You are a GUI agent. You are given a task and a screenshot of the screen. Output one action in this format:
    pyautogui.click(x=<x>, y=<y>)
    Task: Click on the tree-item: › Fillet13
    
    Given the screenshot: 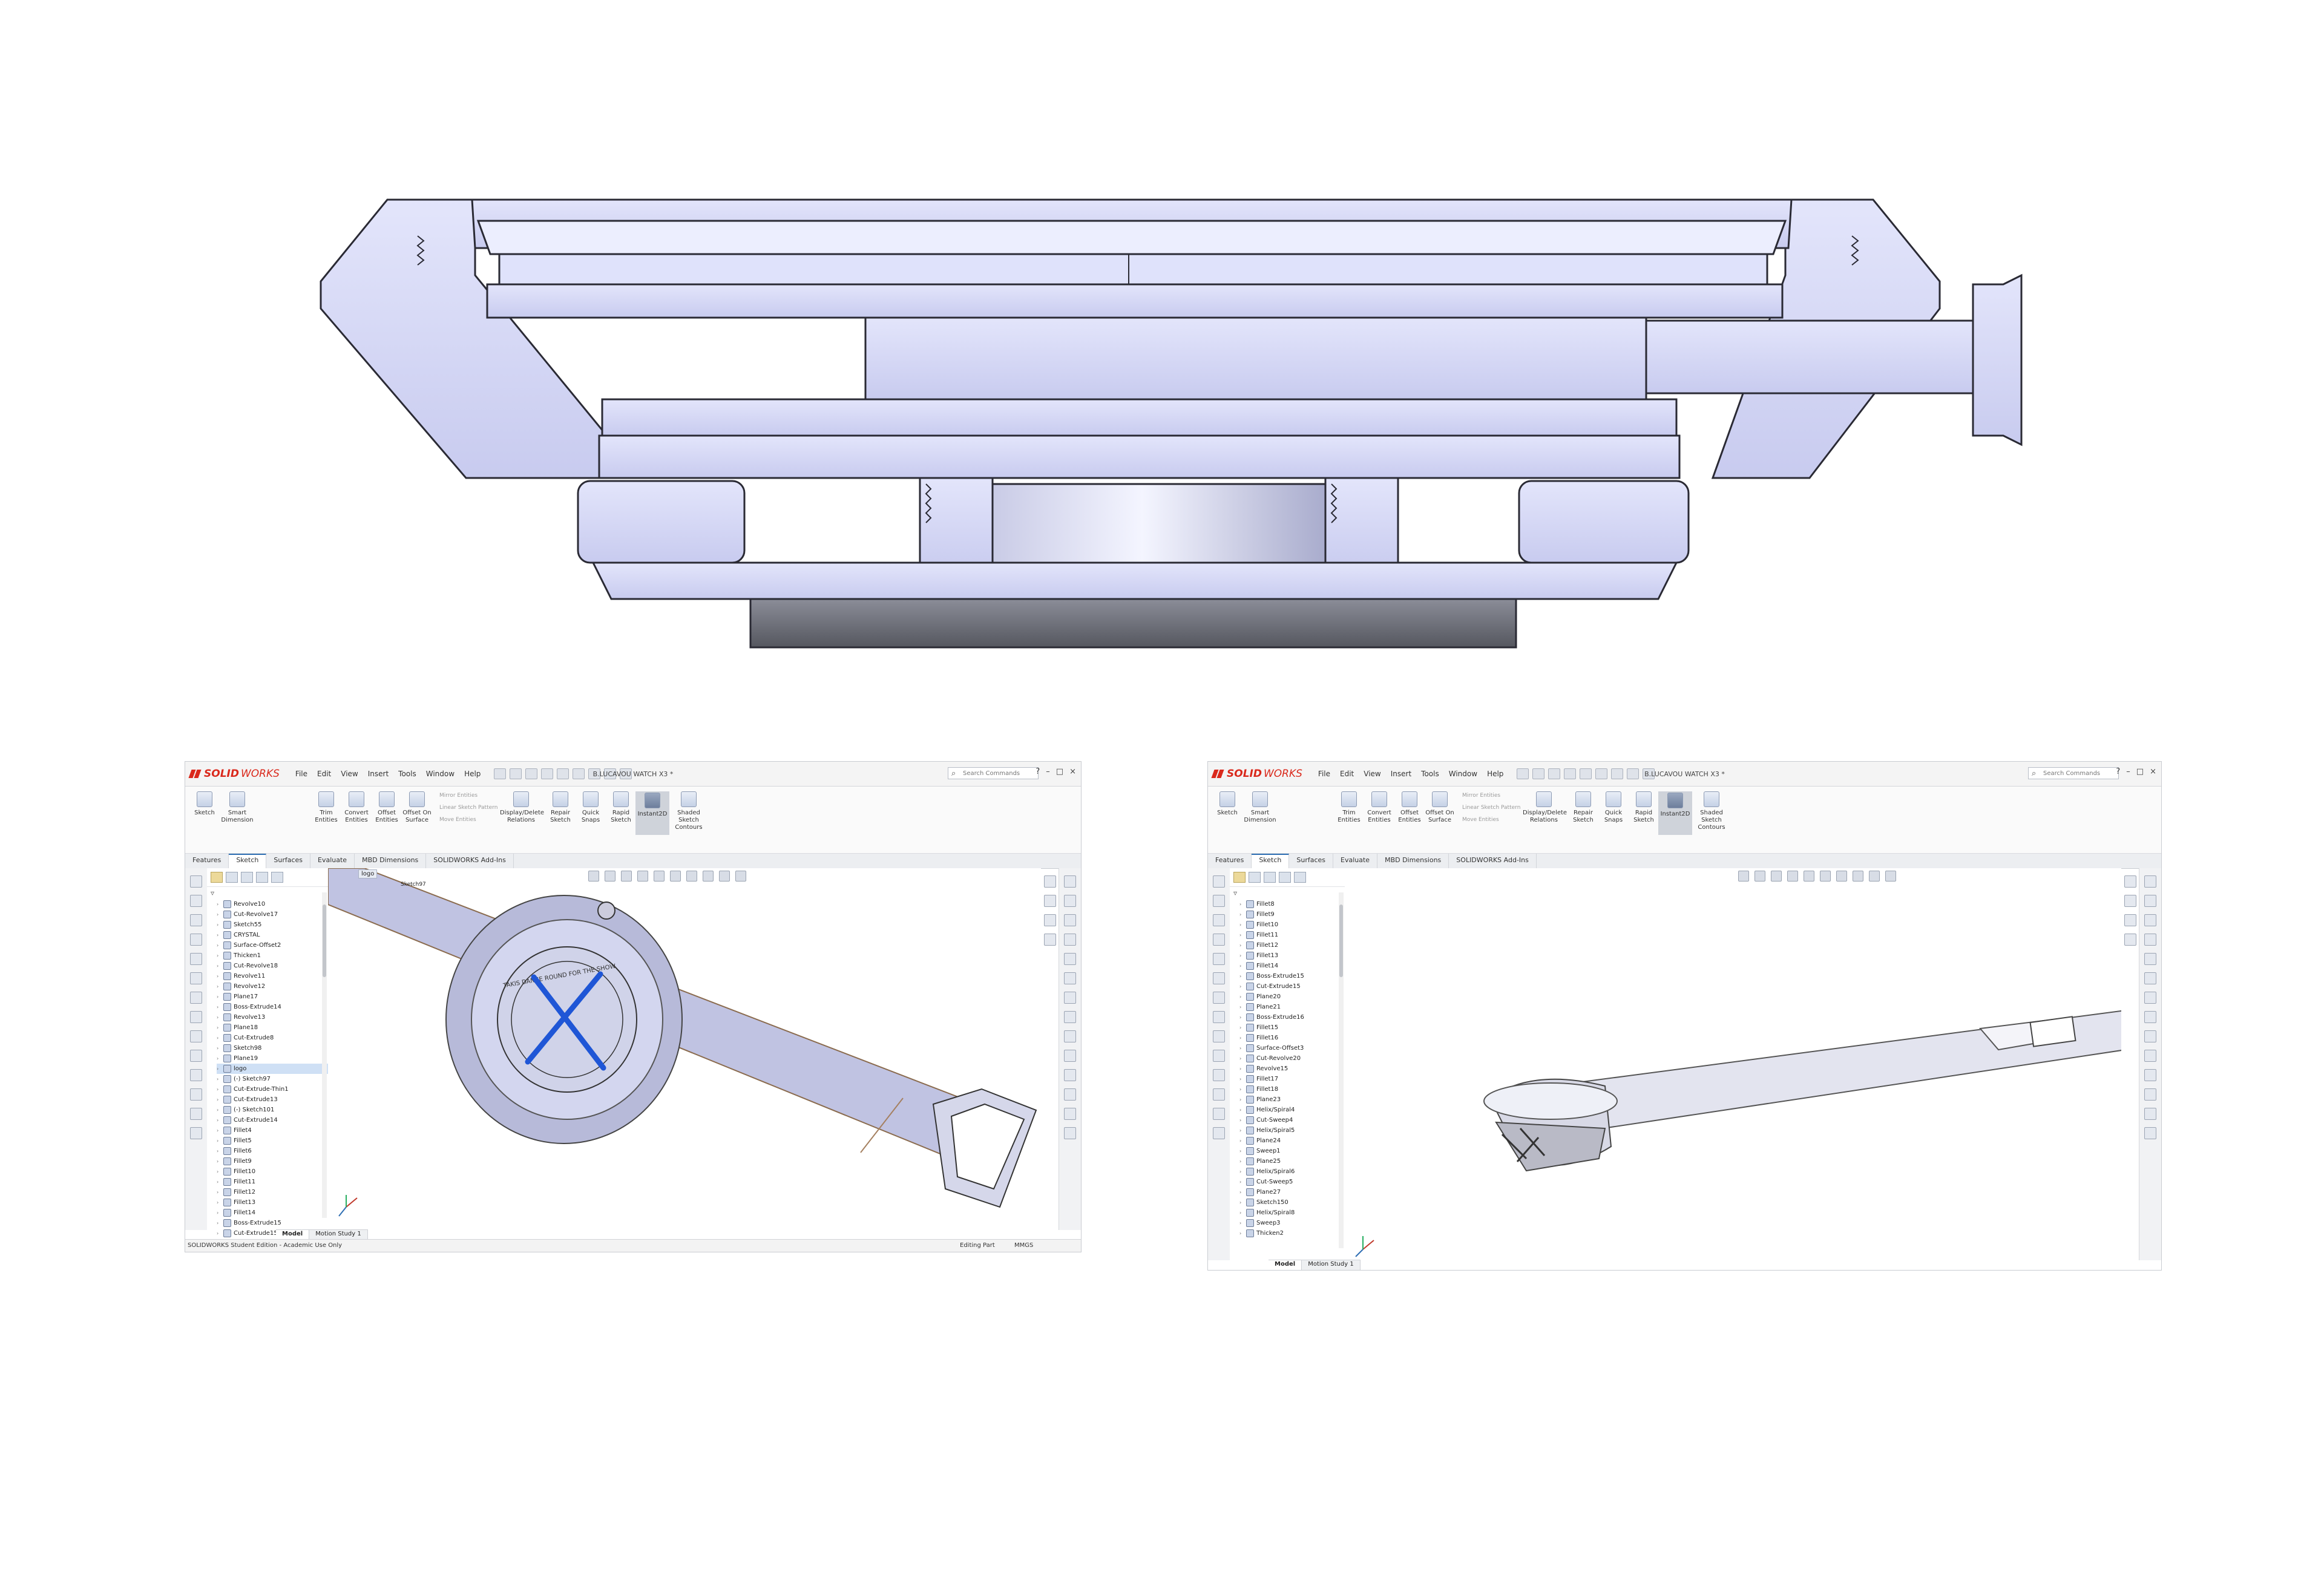 What is the action you would take?
    pyautogui.click(x=272, y=1203)
    